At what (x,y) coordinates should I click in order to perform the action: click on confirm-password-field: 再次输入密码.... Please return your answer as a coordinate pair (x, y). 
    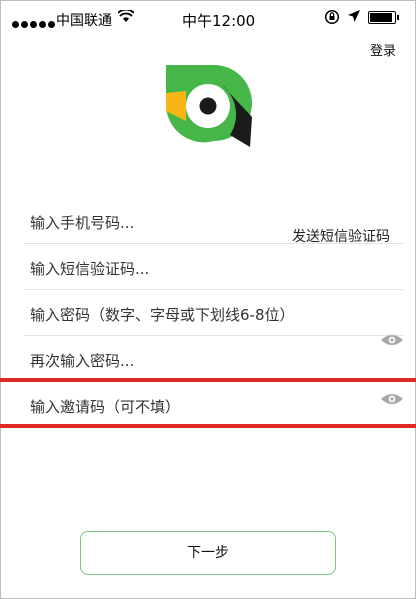
    Looking at the image, I should click on (214, 360).